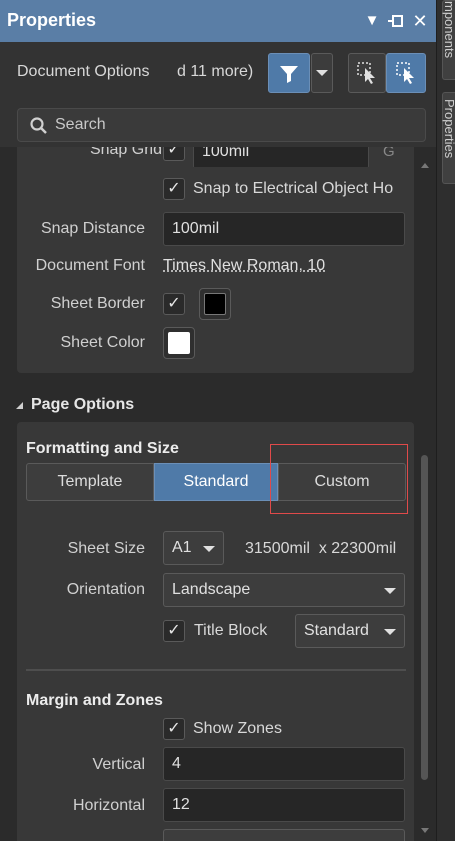  Describe the element at coordinates (424, 617) in the screenshot. I see `scrollbar-thumb` at that location.